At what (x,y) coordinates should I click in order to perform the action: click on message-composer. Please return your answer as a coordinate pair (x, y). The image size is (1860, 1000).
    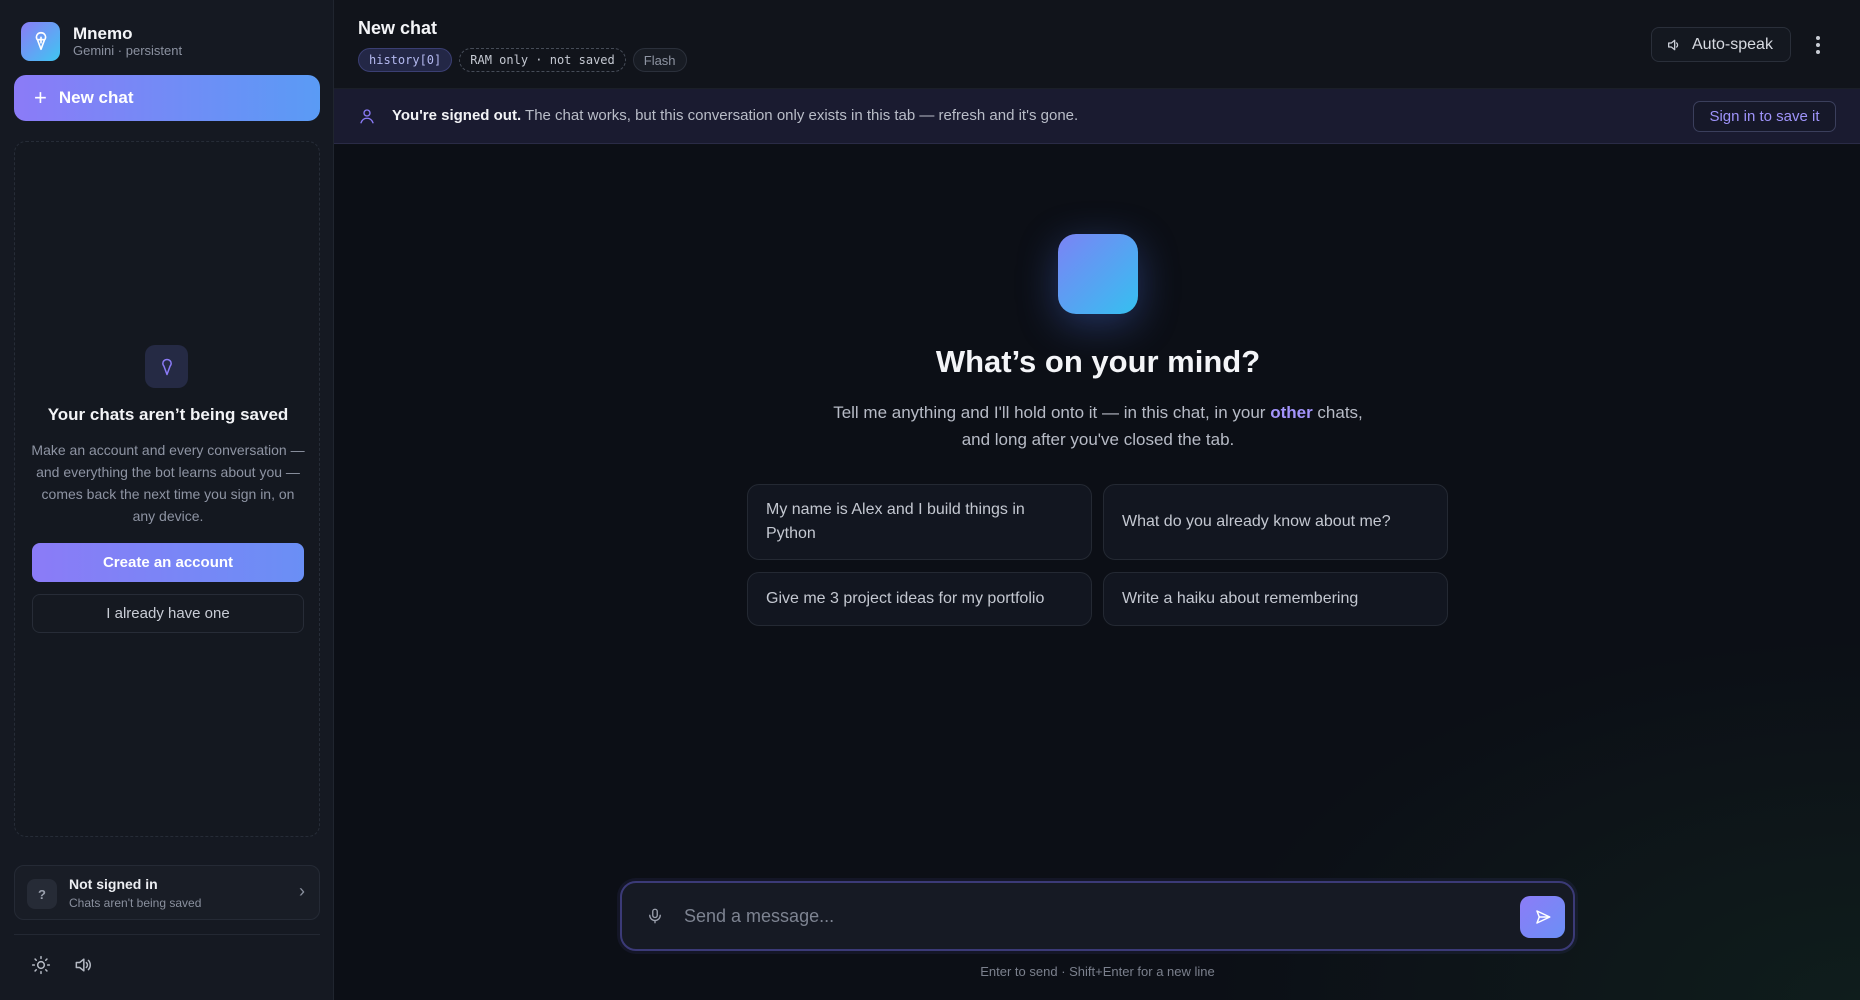
    Looking at the image, I should click on (1097, 916).